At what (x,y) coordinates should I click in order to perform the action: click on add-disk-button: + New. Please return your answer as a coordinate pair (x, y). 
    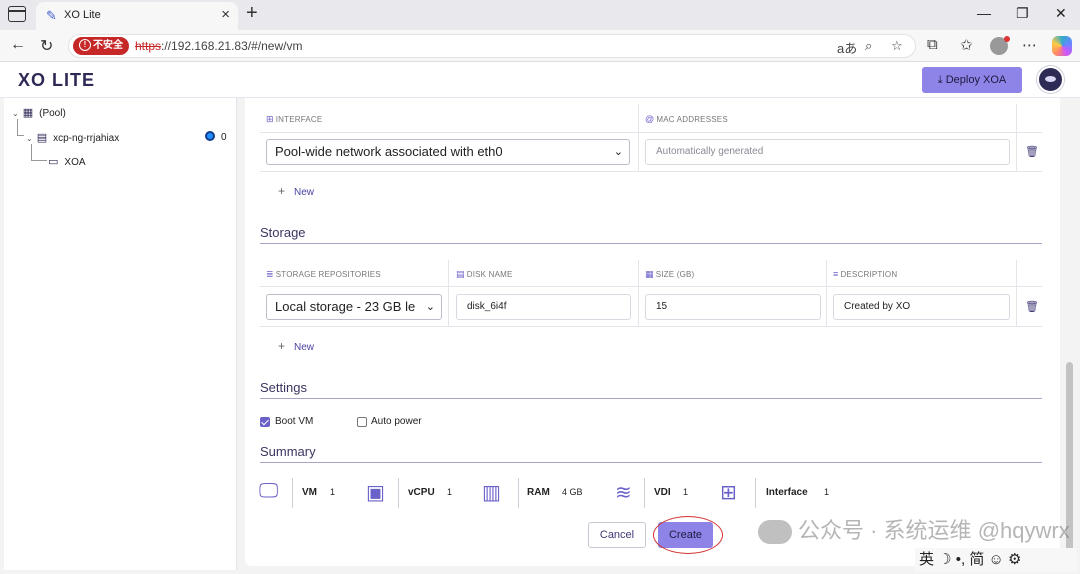
    Looking at the image, I should click on (296, 346).